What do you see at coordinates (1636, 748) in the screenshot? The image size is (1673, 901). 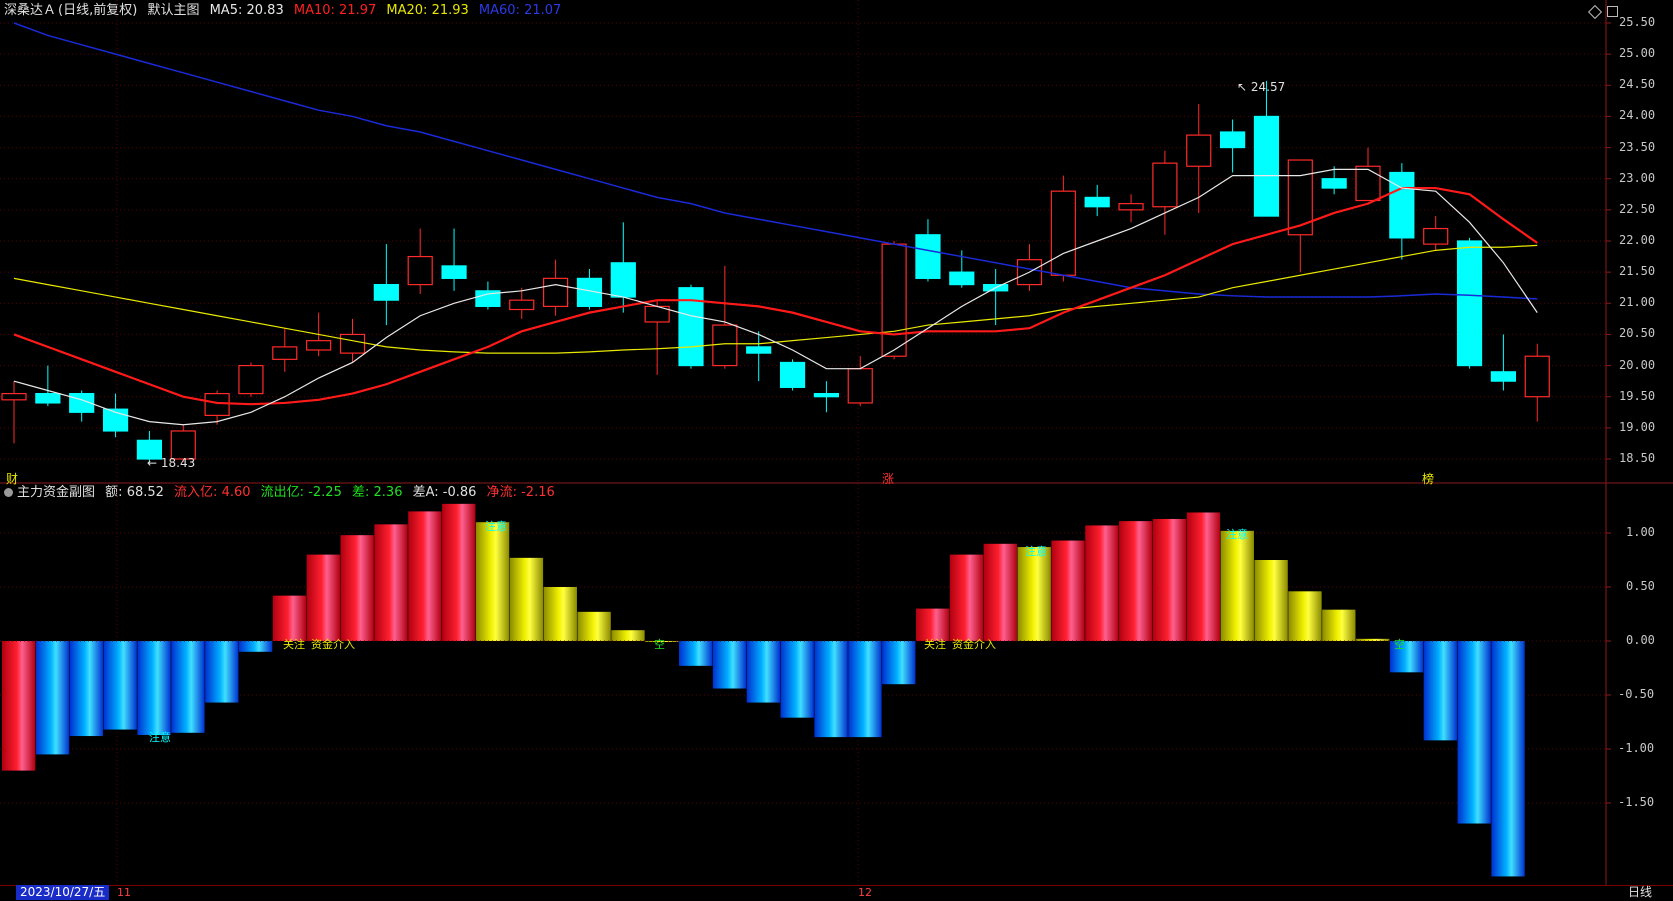 I see `fund-axis-label: -1.00` at bounding box center [1636, 748].